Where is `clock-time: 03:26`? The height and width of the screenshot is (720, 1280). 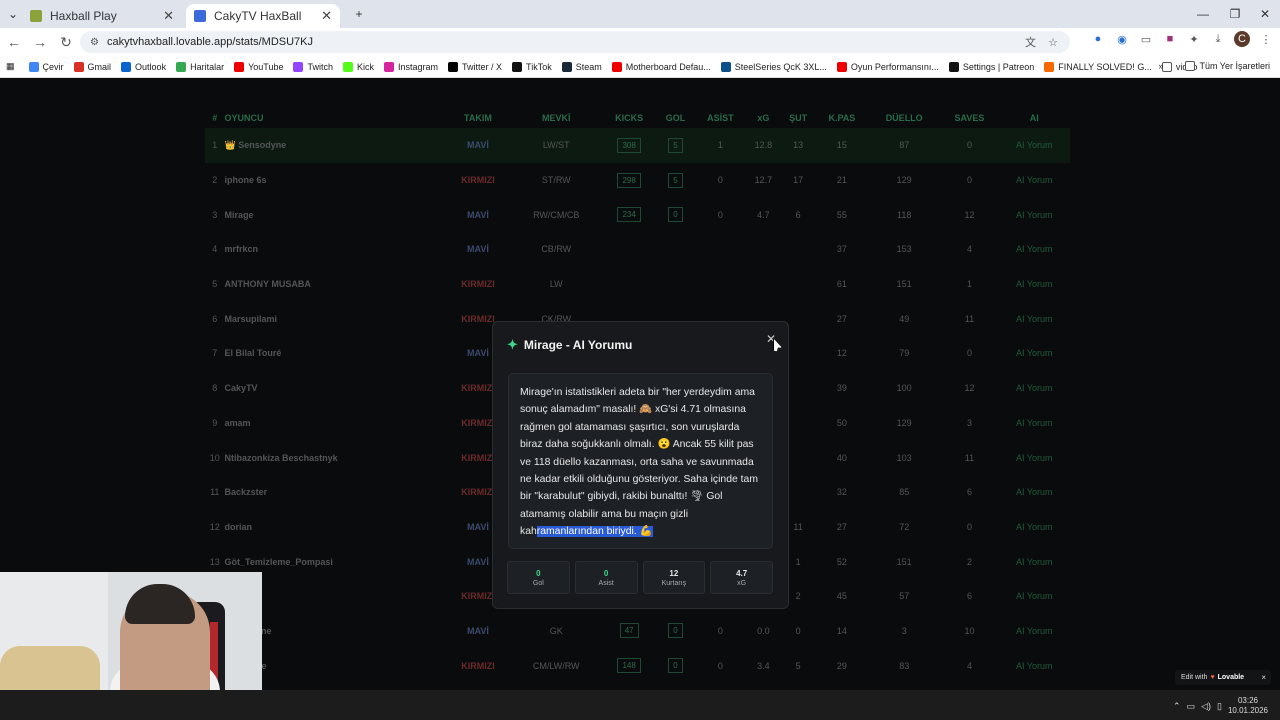
clock-time: 03:26 is located at coordinates (1247, 700).